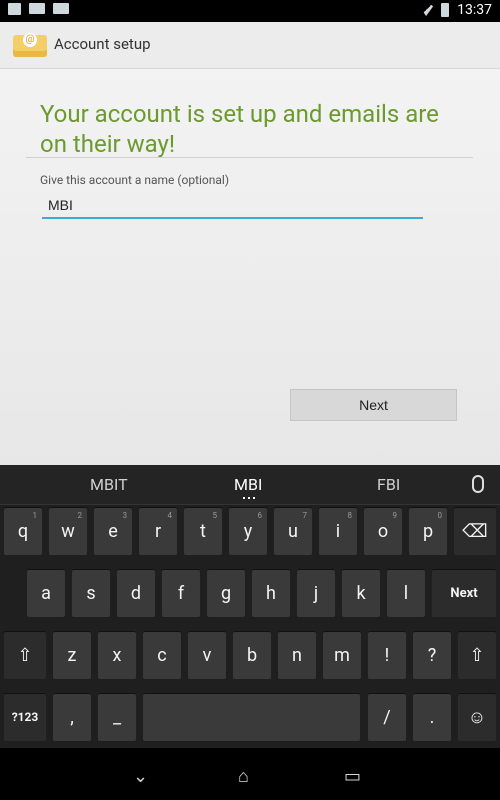 This screenshot has width=500, height=800. Describe the element at coordinates (293, 531) in the screenshot. I see `key-u: u7` at that location.